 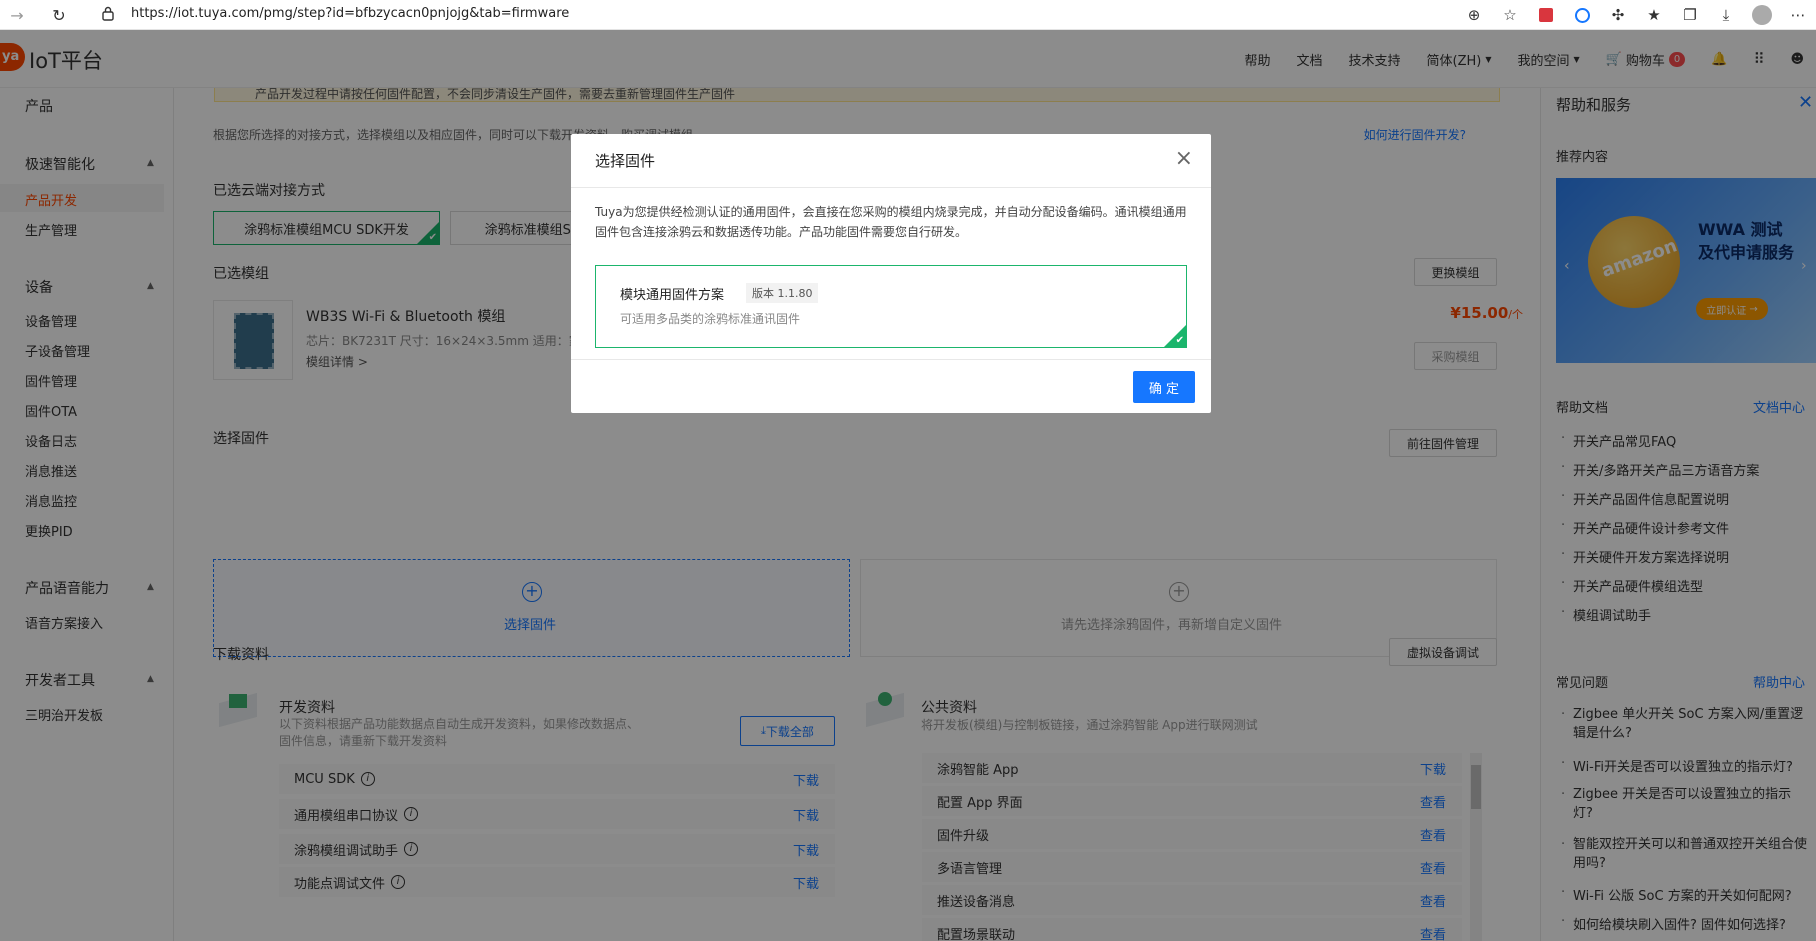 I want to click on firmware-option-card: 模块通用固件方案 版本 1.1.80 可适用多品类的涂鸦标准通讯固件 ✔, so click(x=891, y=306).